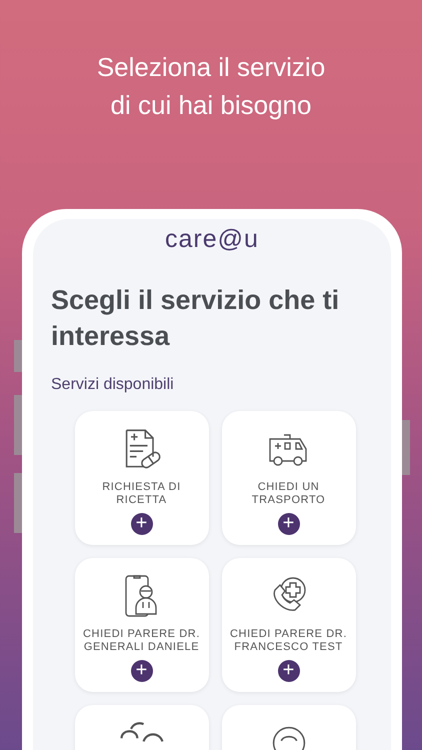 The width and height of the screenshot is (422, 750). Describe the element at coordinates (288, 641) in the screenshot. I see `service-label: CHIEDI PARERE DR. FRANCESCO TEST` at that location.